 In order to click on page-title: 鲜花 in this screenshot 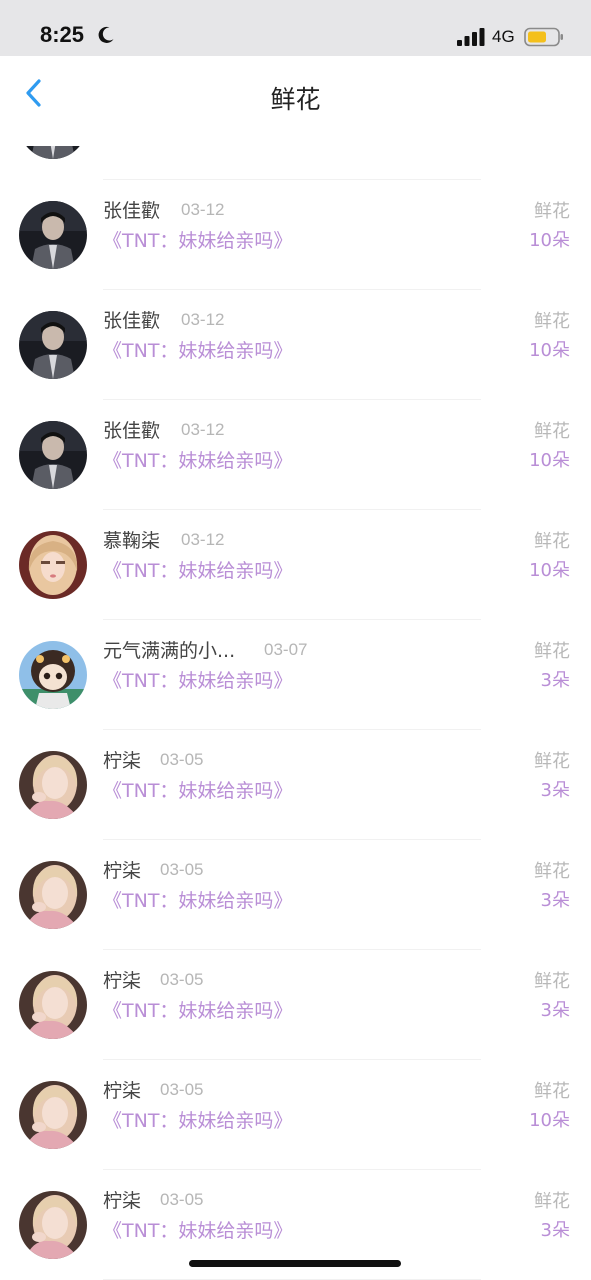, I will do `click(295, 99)`.